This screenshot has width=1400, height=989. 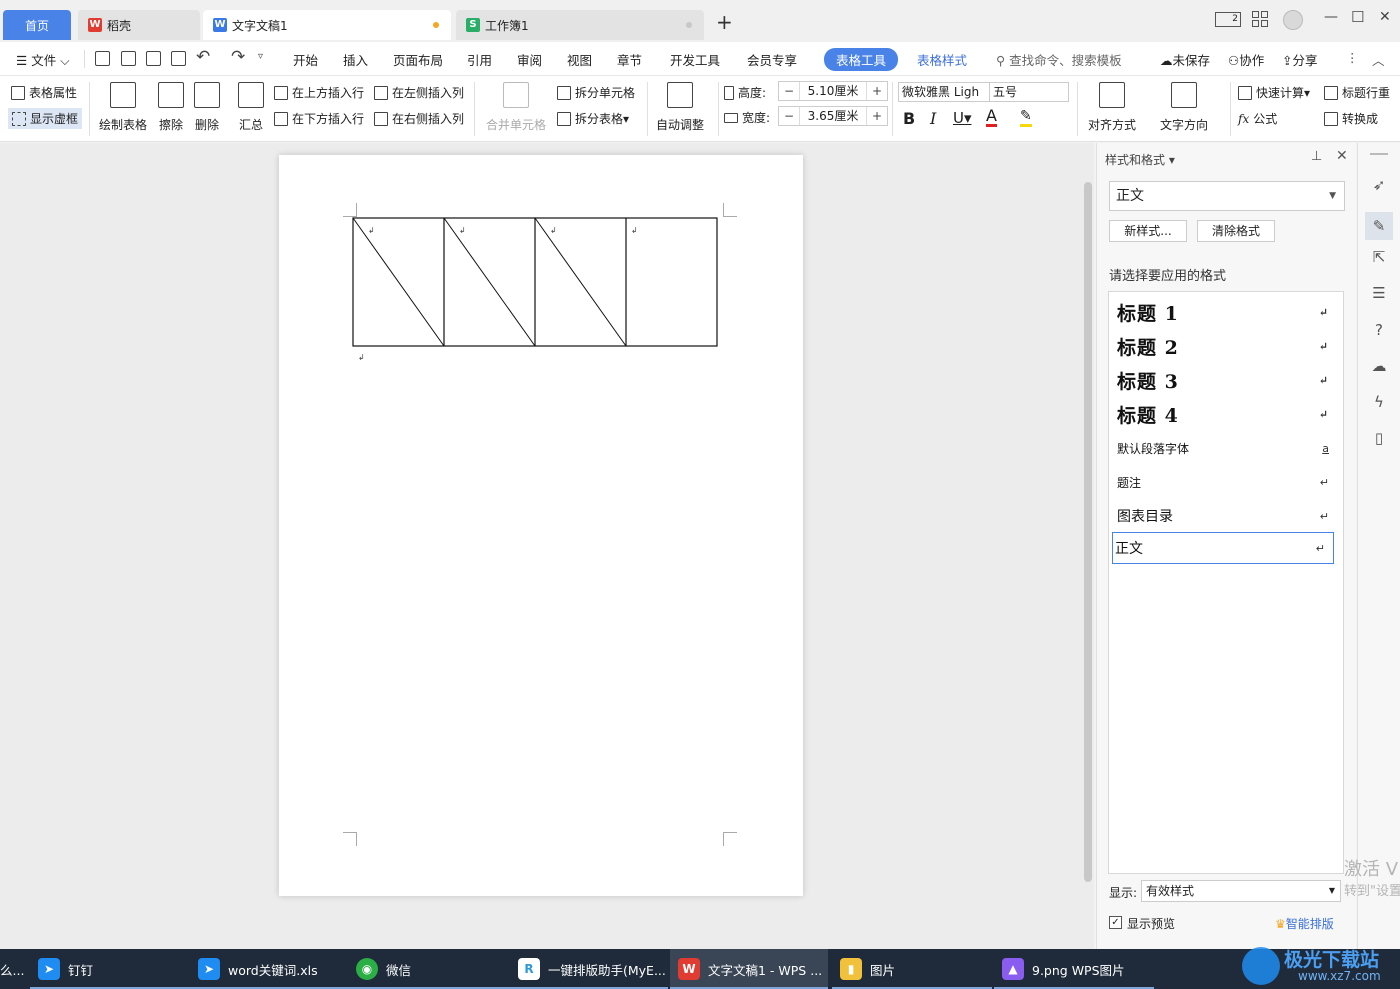 I want to click on clear-format-button: 清除格式, so click(x=1236, y=231).